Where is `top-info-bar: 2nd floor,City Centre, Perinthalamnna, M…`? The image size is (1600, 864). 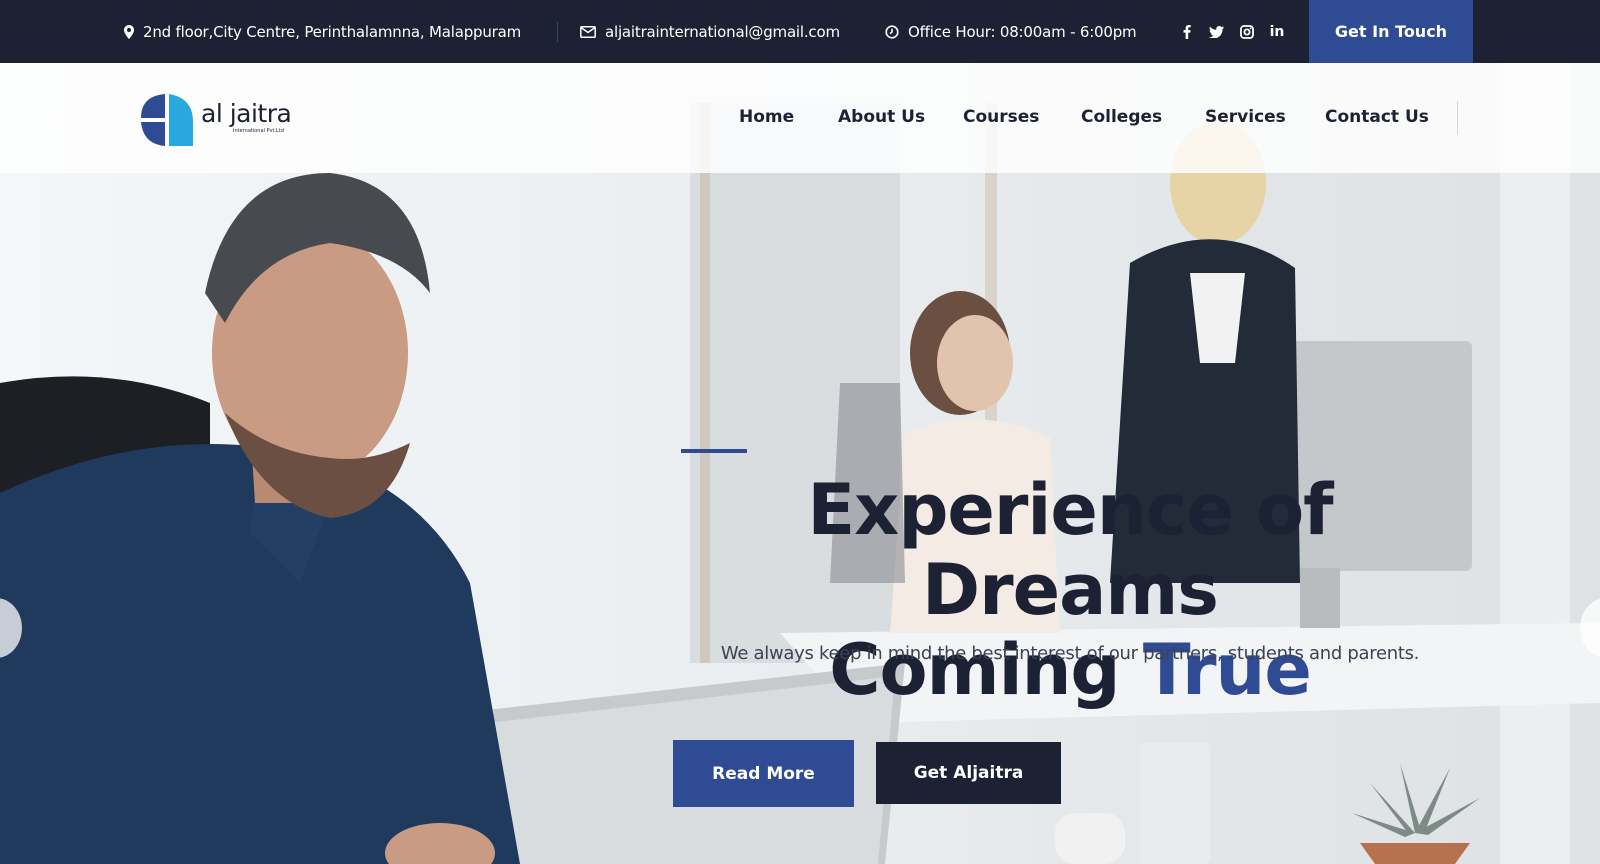
top-info-bar: 2nd floor,City Centre, Perinthalamnna, M… is located at coordinates (800, 31).